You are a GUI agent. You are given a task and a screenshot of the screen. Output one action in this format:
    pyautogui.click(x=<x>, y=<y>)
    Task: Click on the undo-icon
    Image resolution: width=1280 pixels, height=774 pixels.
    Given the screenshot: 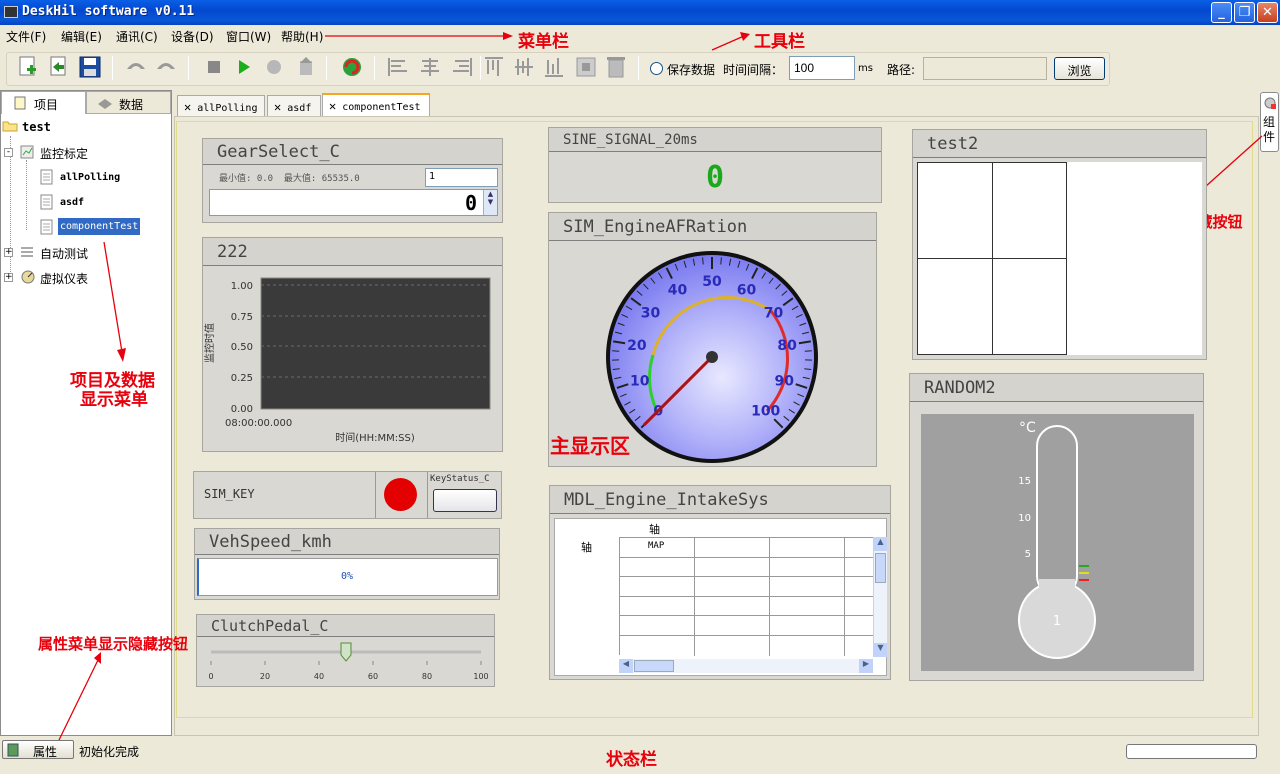 What is the action you would take?
    pyautogui.click(x=136, y=67)
    